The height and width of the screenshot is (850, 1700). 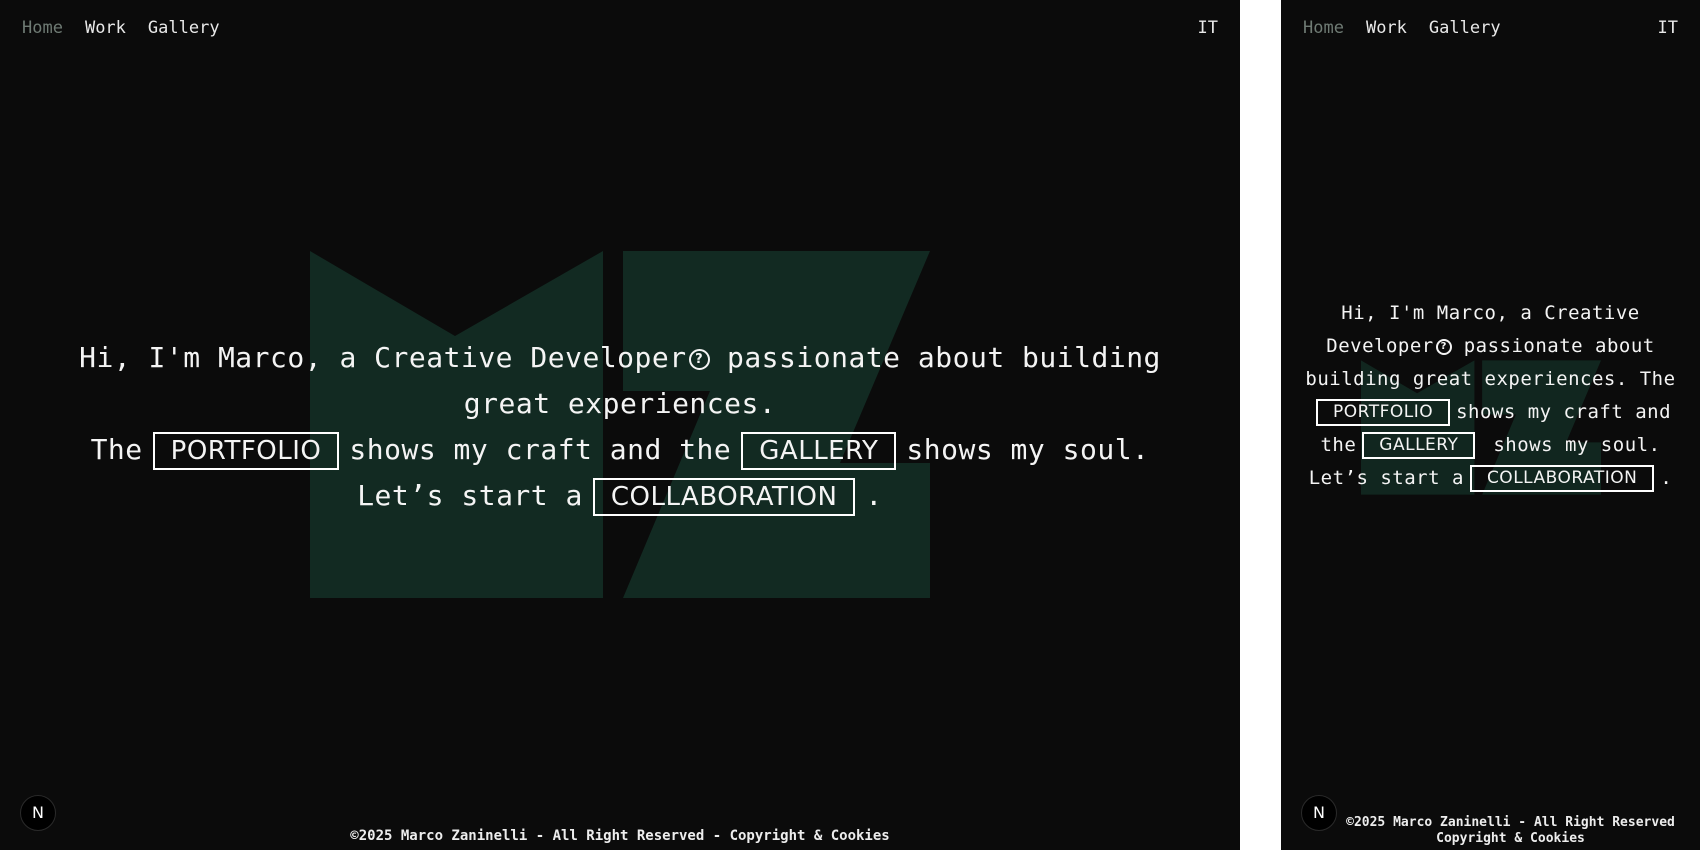 What do you see at coordinates (1323, 28) in the screenshot?
I see `mobile-nav-home: Home` at bounding box center [1323, 28].